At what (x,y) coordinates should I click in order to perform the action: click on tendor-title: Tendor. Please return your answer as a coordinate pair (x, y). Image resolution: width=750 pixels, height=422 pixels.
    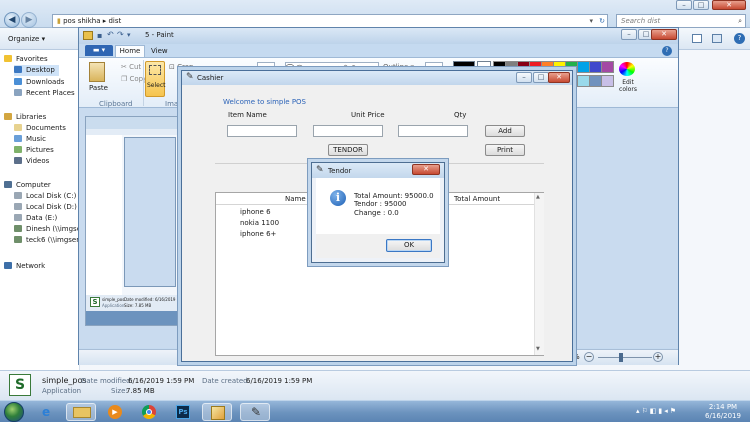
    Looking at the image, I should click on (340, 171).